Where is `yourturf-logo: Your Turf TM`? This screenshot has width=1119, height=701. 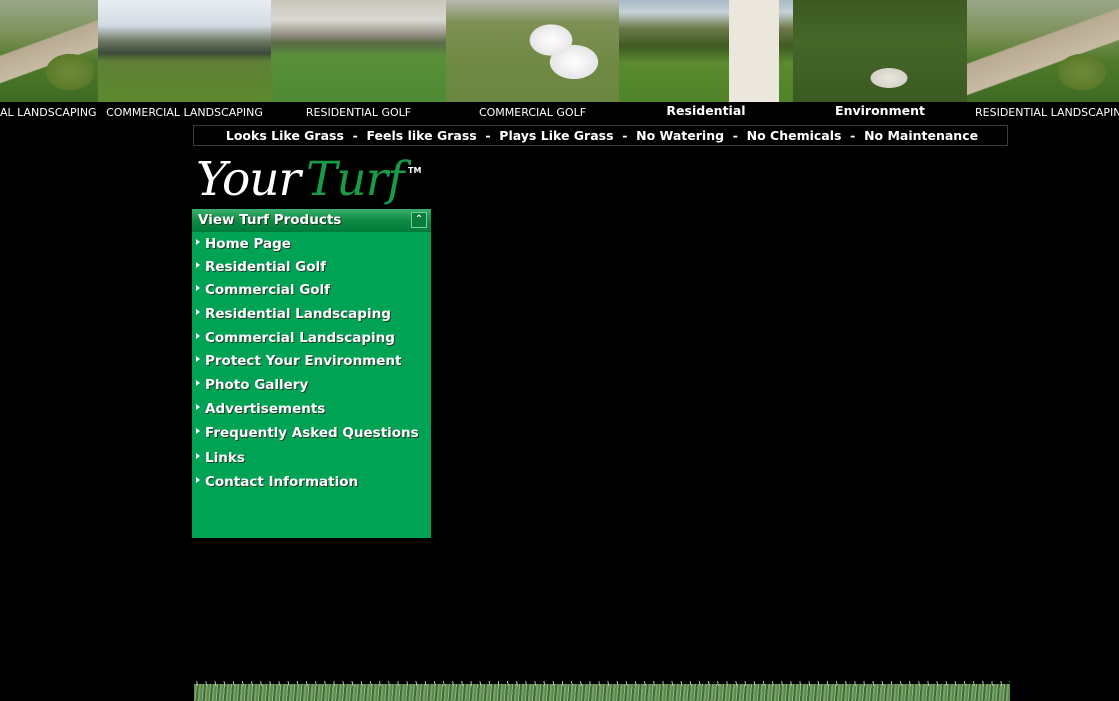
yourturf-logo: Your Turf TM is located at coordinates (309, 180).